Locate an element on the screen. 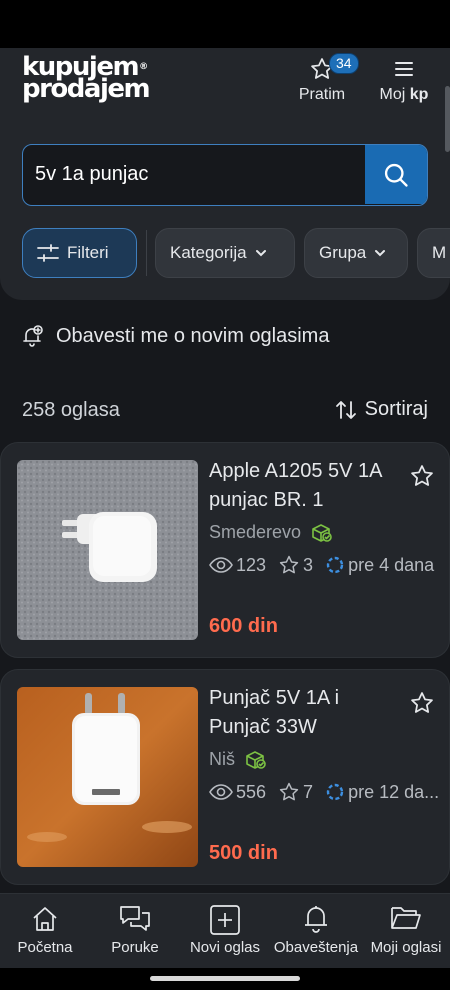 The image size is (450, 990). chip-divider is located at coordinates (146, 253).